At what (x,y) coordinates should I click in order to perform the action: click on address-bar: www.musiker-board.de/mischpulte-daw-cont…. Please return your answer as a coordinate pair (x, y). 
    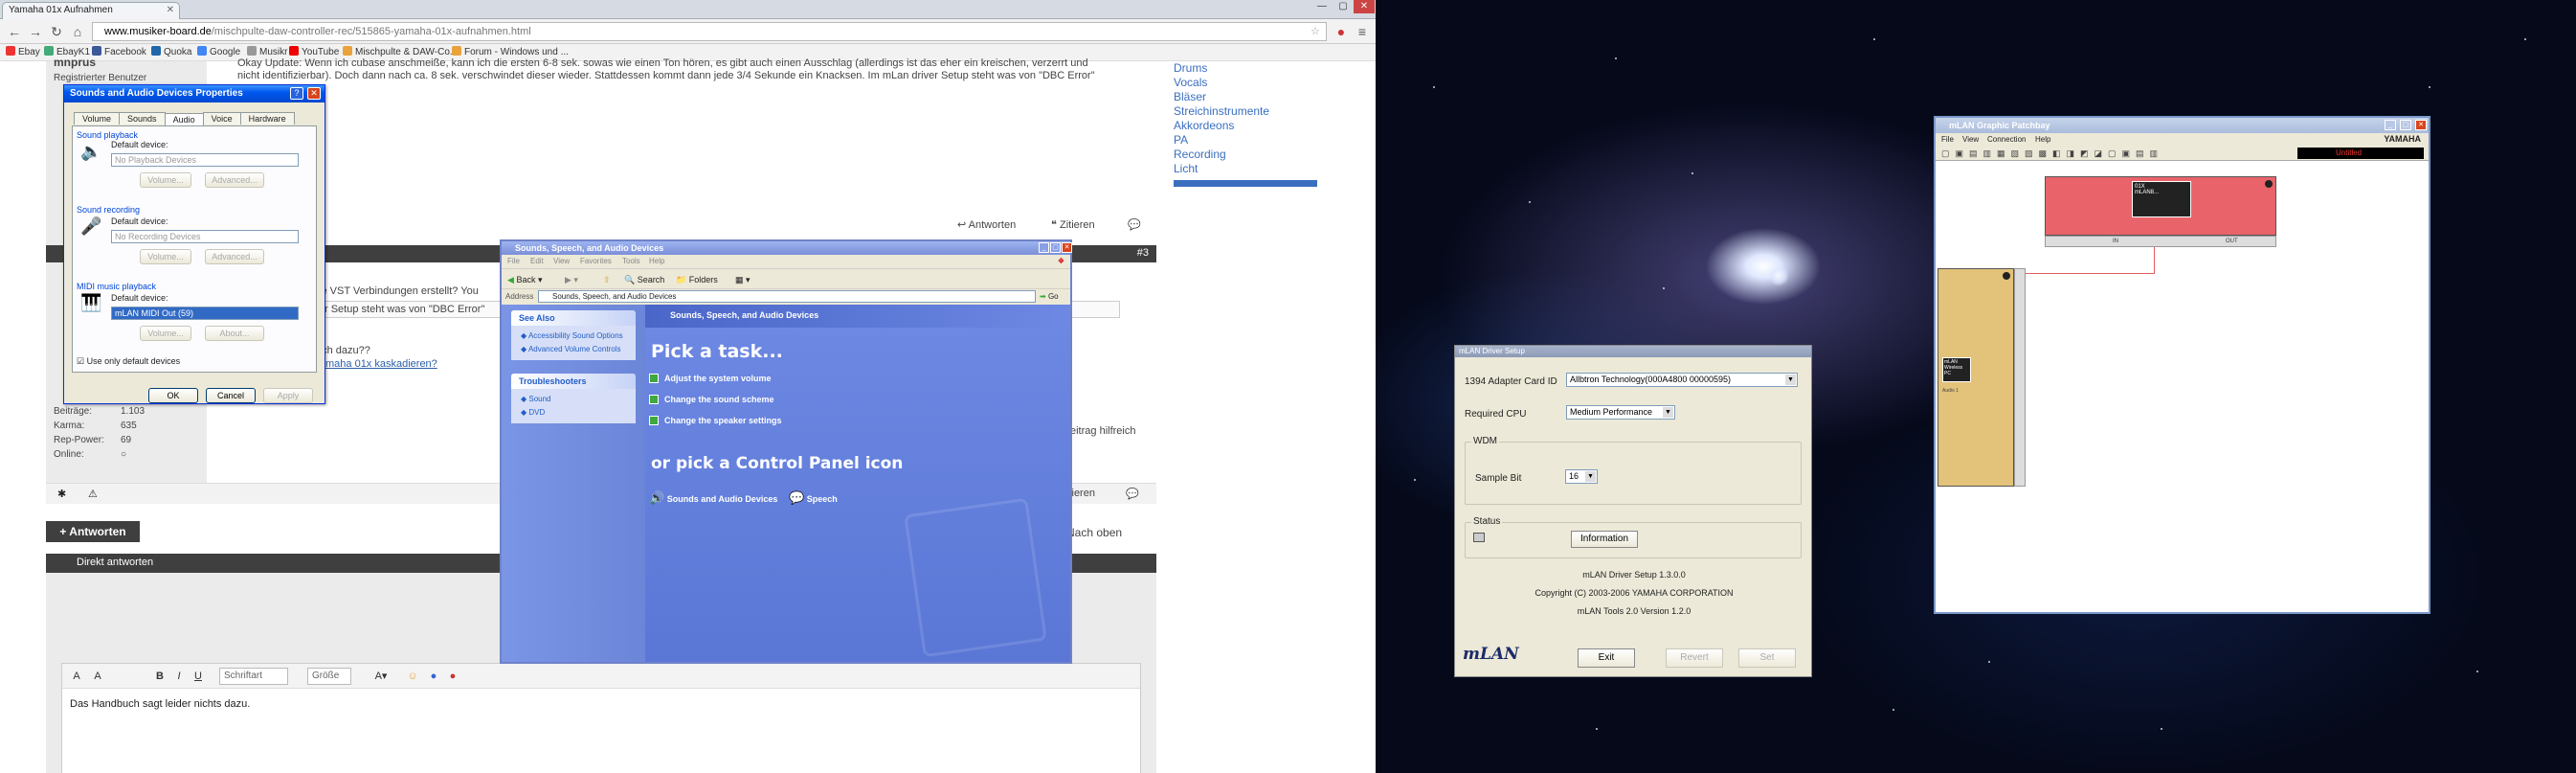
    Looking at the image, I should click on (710, 31).